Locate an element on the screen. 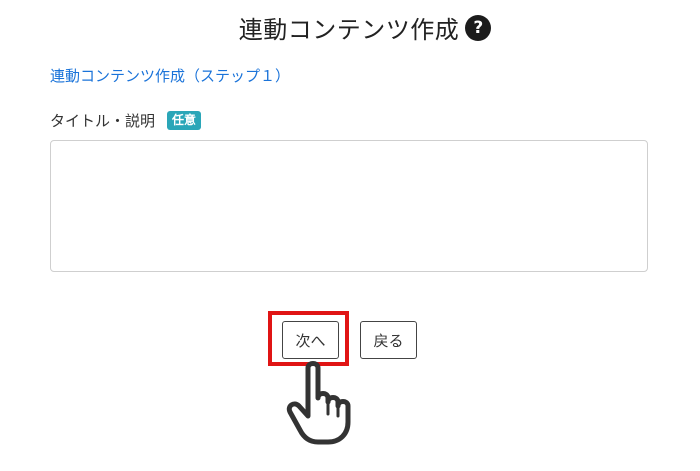 This screenshot has width=700, height=471. question-circle-icon: ? is located at coordinates (478, 27).